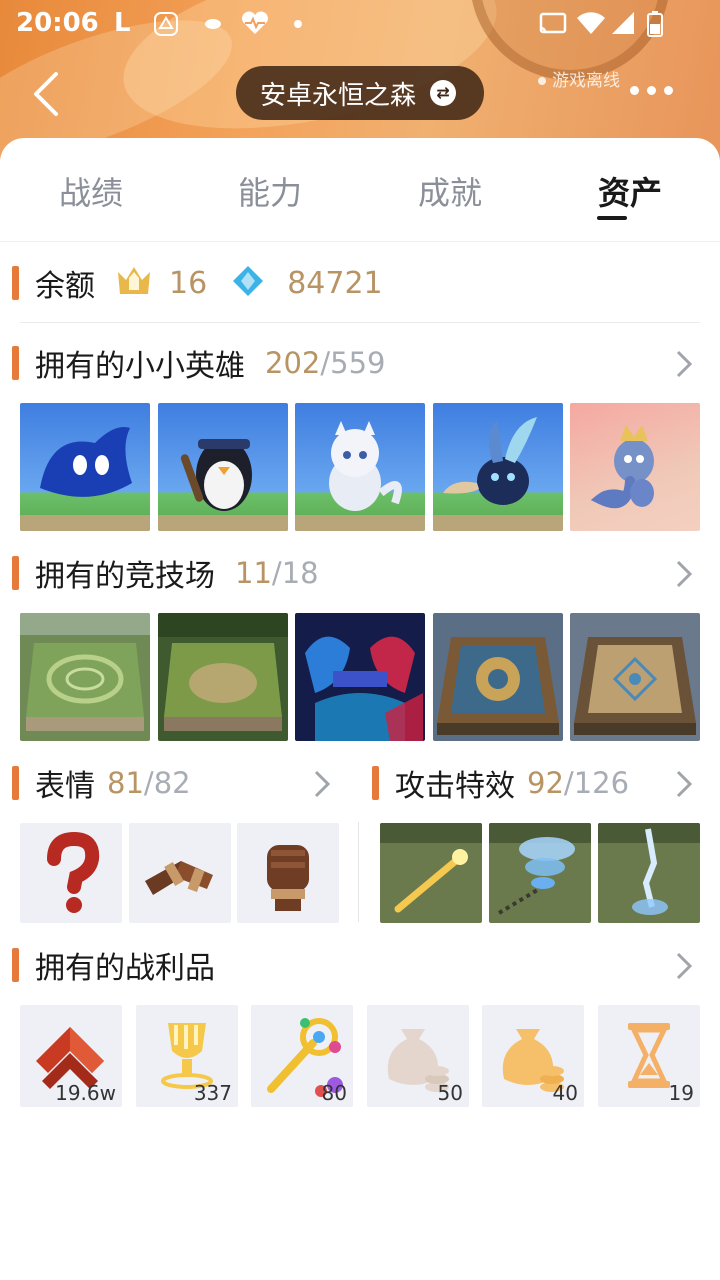  I want to click on loot-item: 337, so click(187, 1056).